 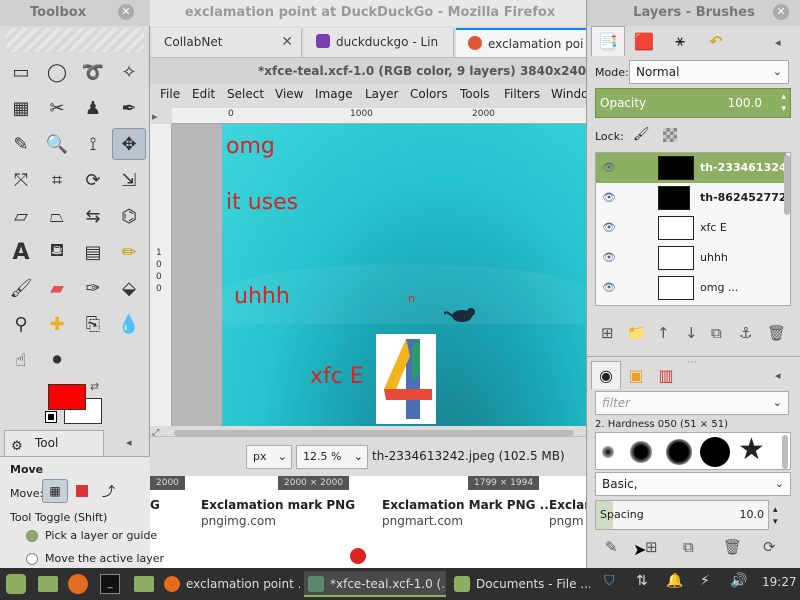 What do you see at coordinates (269, 457) in the screenshot?
I see `unit-select: px ⌄` at bounding box center [269, 457].